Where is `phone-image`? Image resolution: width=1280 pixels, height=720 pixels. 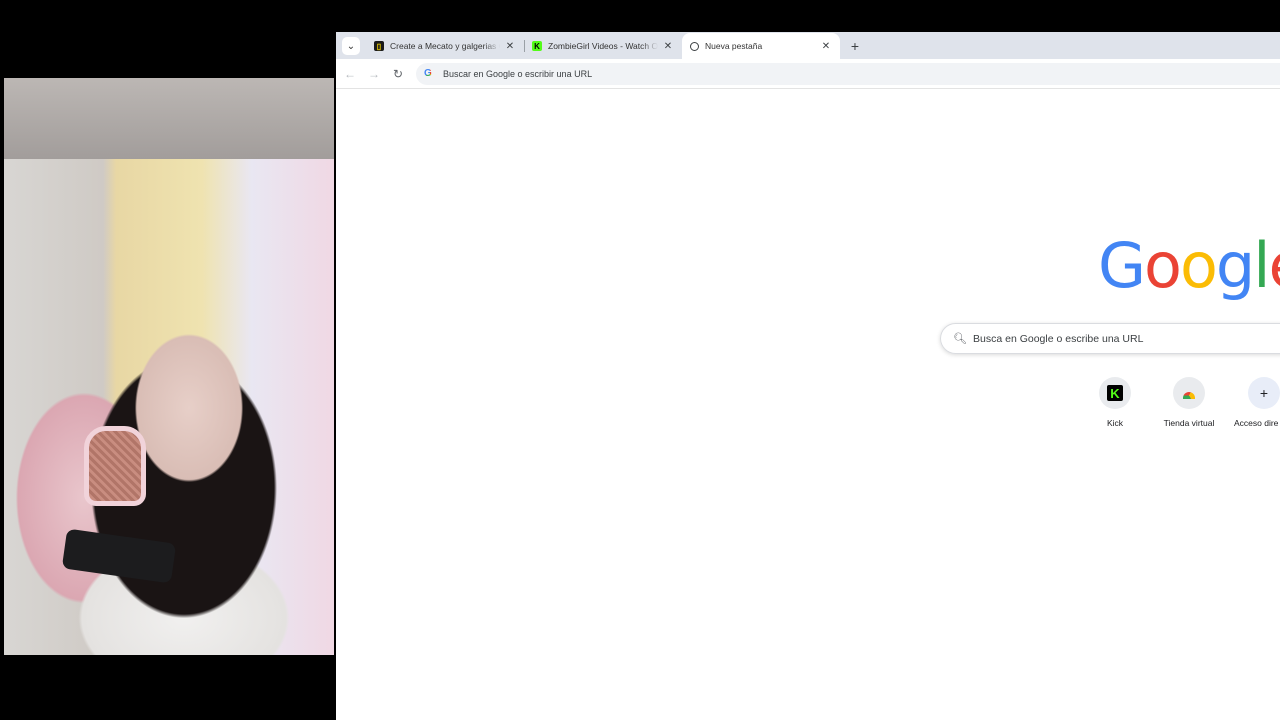
phone-image is located at coordinates (119, 556).